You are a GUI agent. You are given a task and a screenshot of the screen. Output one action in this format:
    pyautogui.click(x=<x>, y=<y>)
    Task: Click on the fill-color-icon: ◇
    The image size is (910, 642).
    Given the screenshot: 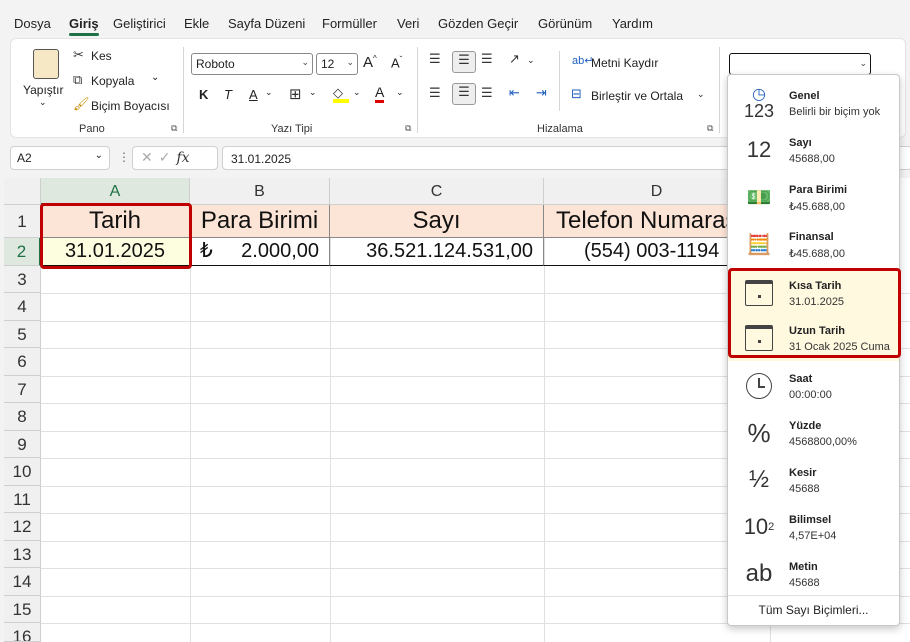 What is the action you would take?
    pyautogui.click(x=341, y=94)
    